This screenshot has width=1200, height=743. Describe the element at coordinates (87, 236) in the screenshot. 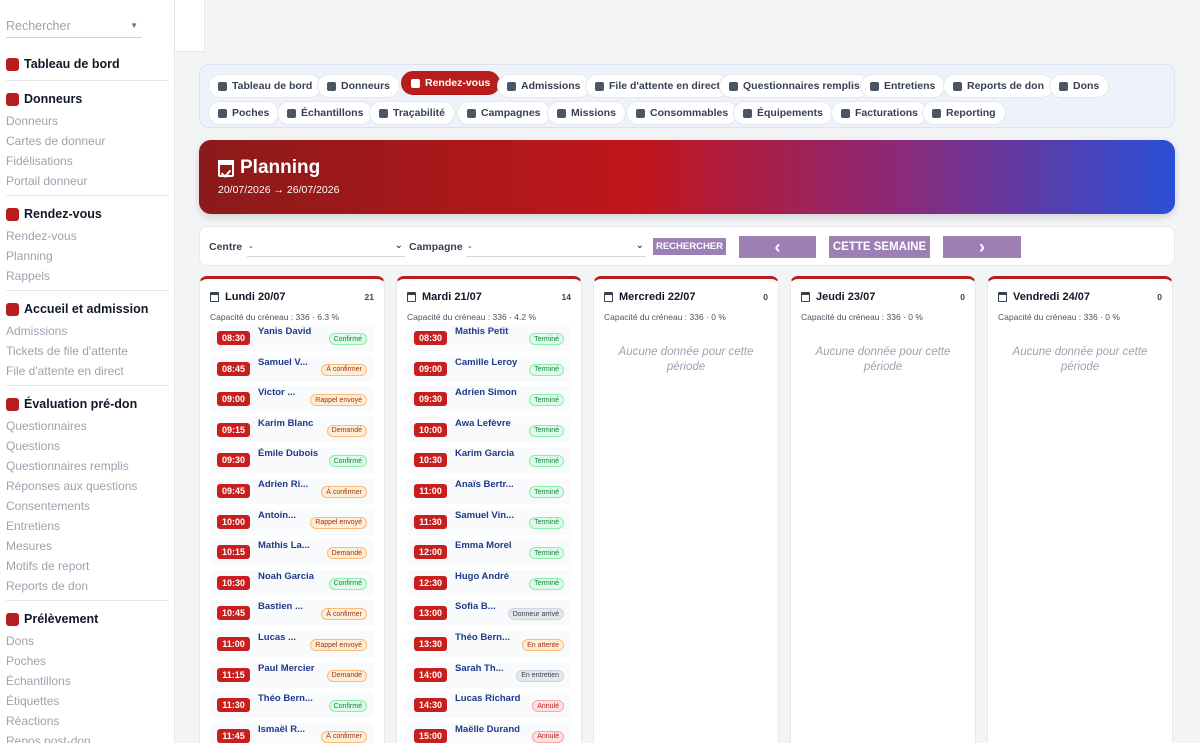

I see `sidebar-item: Rendez-vous` at that location.